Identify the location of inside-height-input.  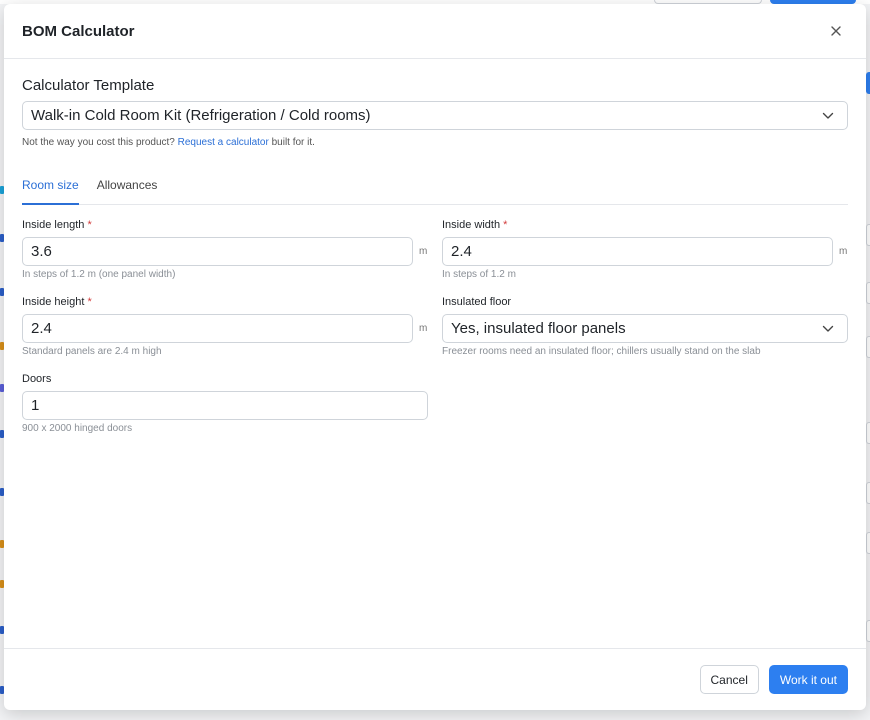
(217, 328).